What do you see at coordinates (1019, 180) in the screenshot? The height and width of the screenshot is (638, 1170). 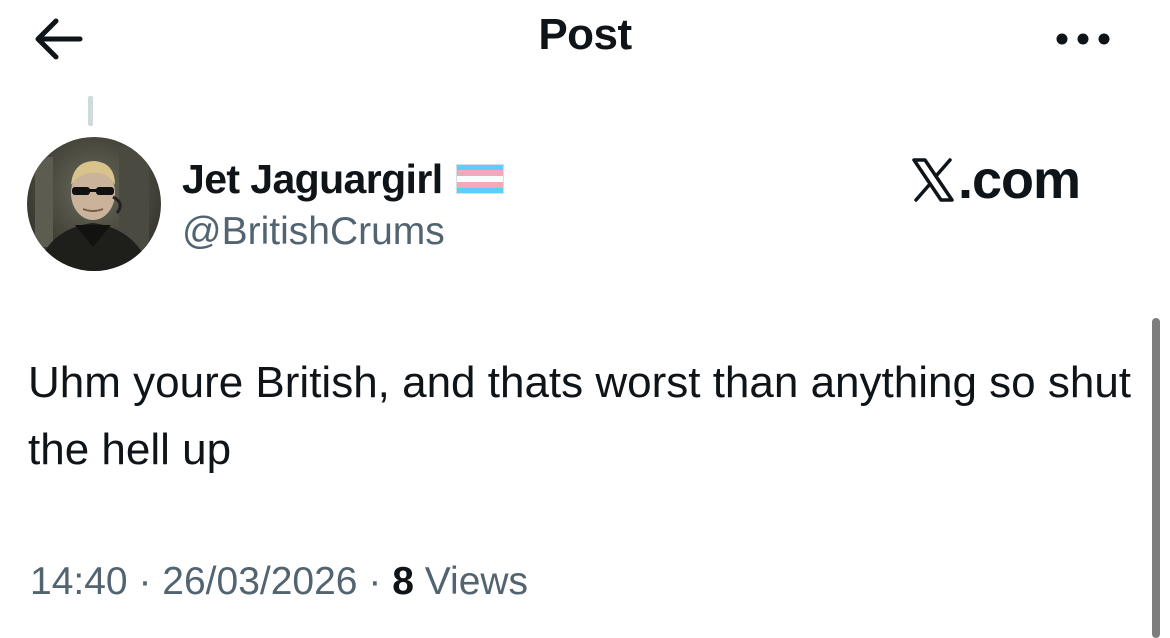 I see `brand-domain-text: .com` at bounding box center [1019, 180].